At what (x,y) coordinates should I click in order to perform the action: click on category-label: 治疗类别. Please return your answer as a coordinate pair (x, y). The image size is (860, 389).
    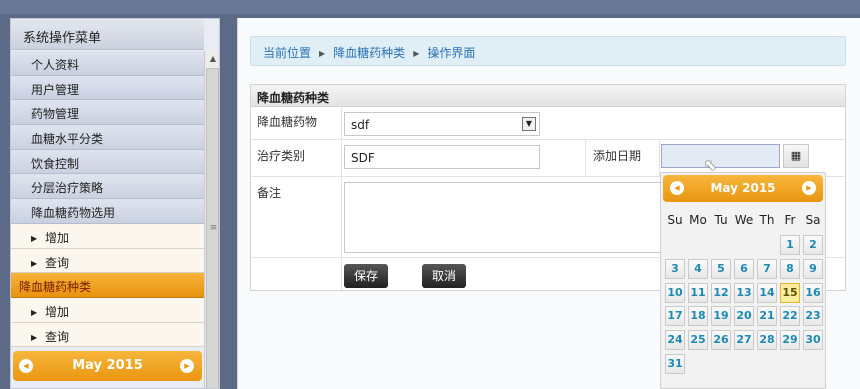
    Looking at the image, I should click on (281, 156).